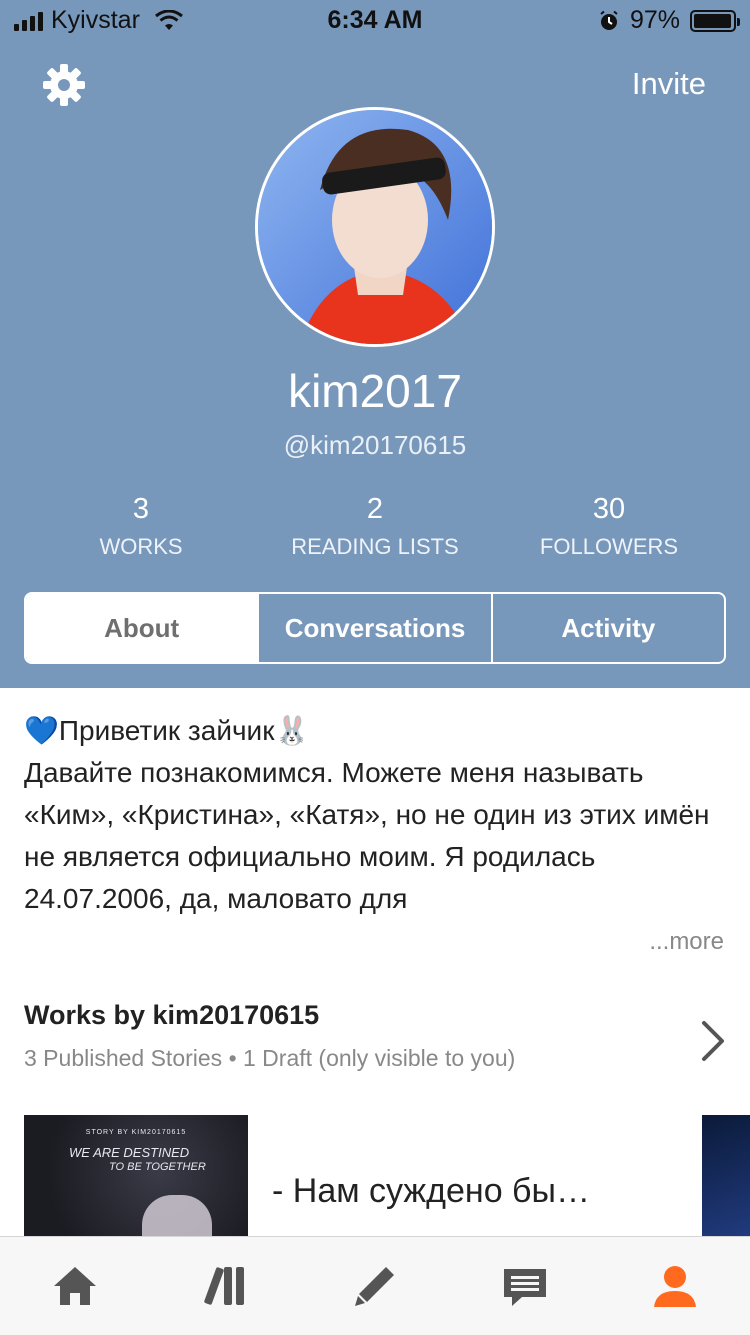  What do you see at coordinates (129, 1152) in the screenshot?
I see `cover-title-line1: WE ARE DESTINED` at bounding box center [129, 1152].